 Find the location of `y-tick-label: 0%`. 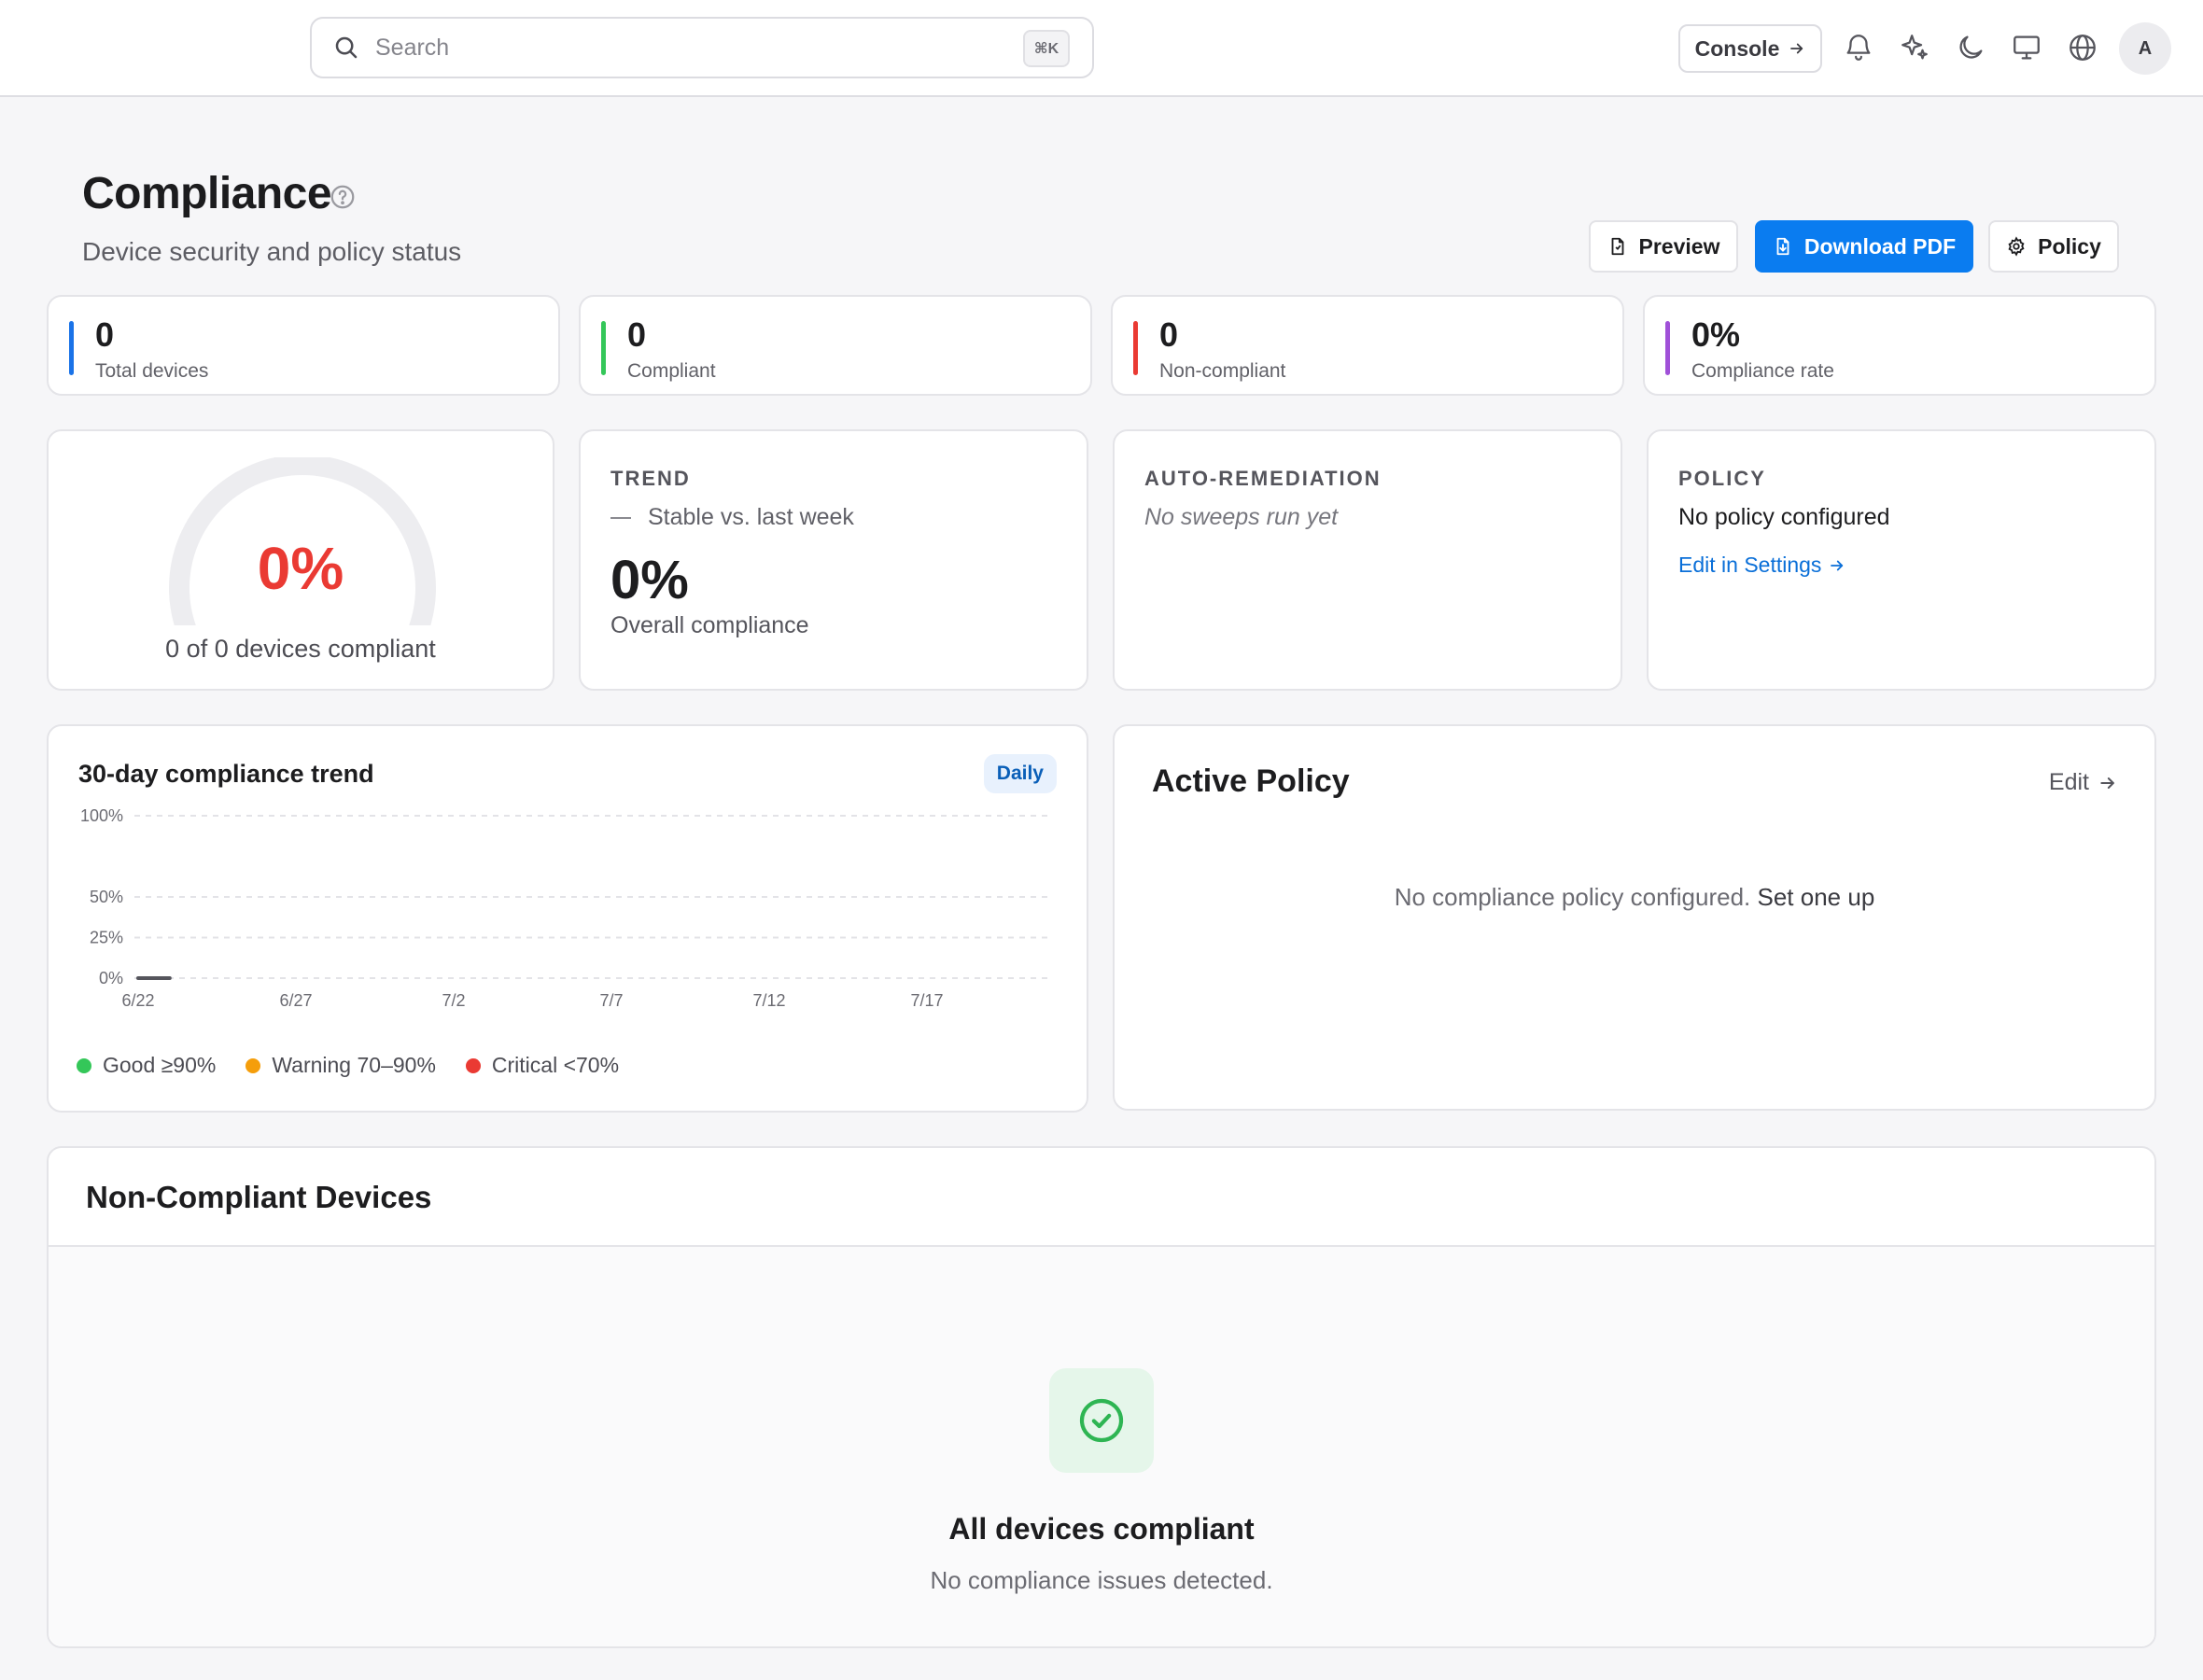

y-tick-label: 0% is located at coordinates (111, 978).